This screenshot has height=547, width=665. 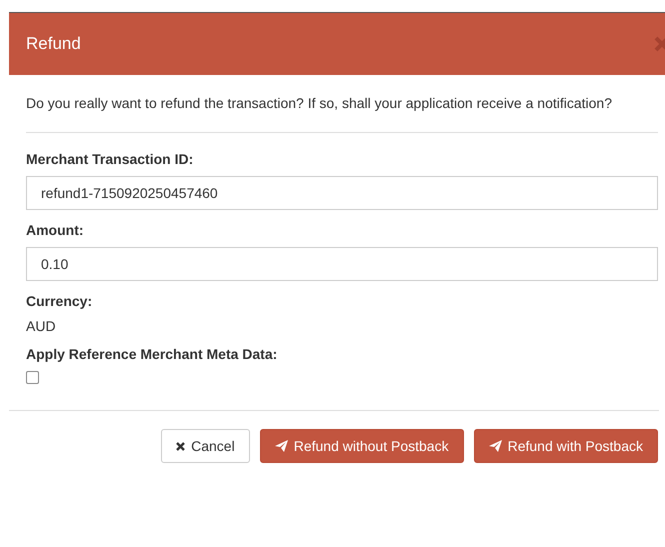 I want to click on cancel-button: Cancel, so click(x=205, y=446).